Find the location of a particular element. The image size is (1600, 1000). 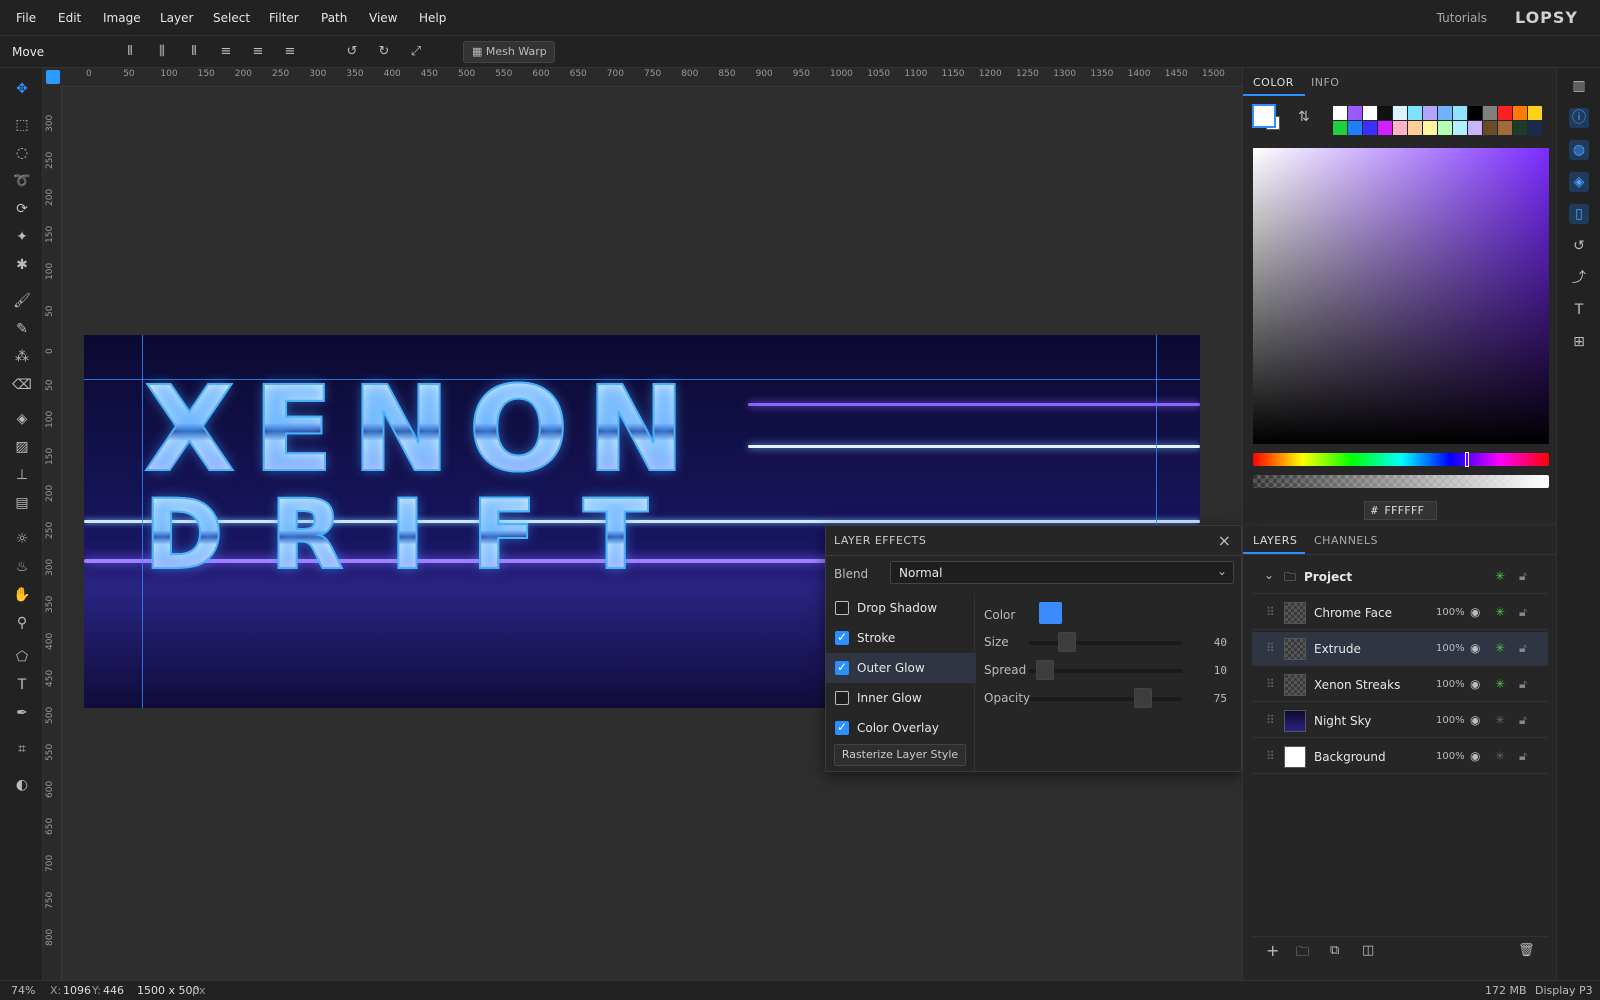

foreground-color-swatch is located at coordinates (1264, 116).